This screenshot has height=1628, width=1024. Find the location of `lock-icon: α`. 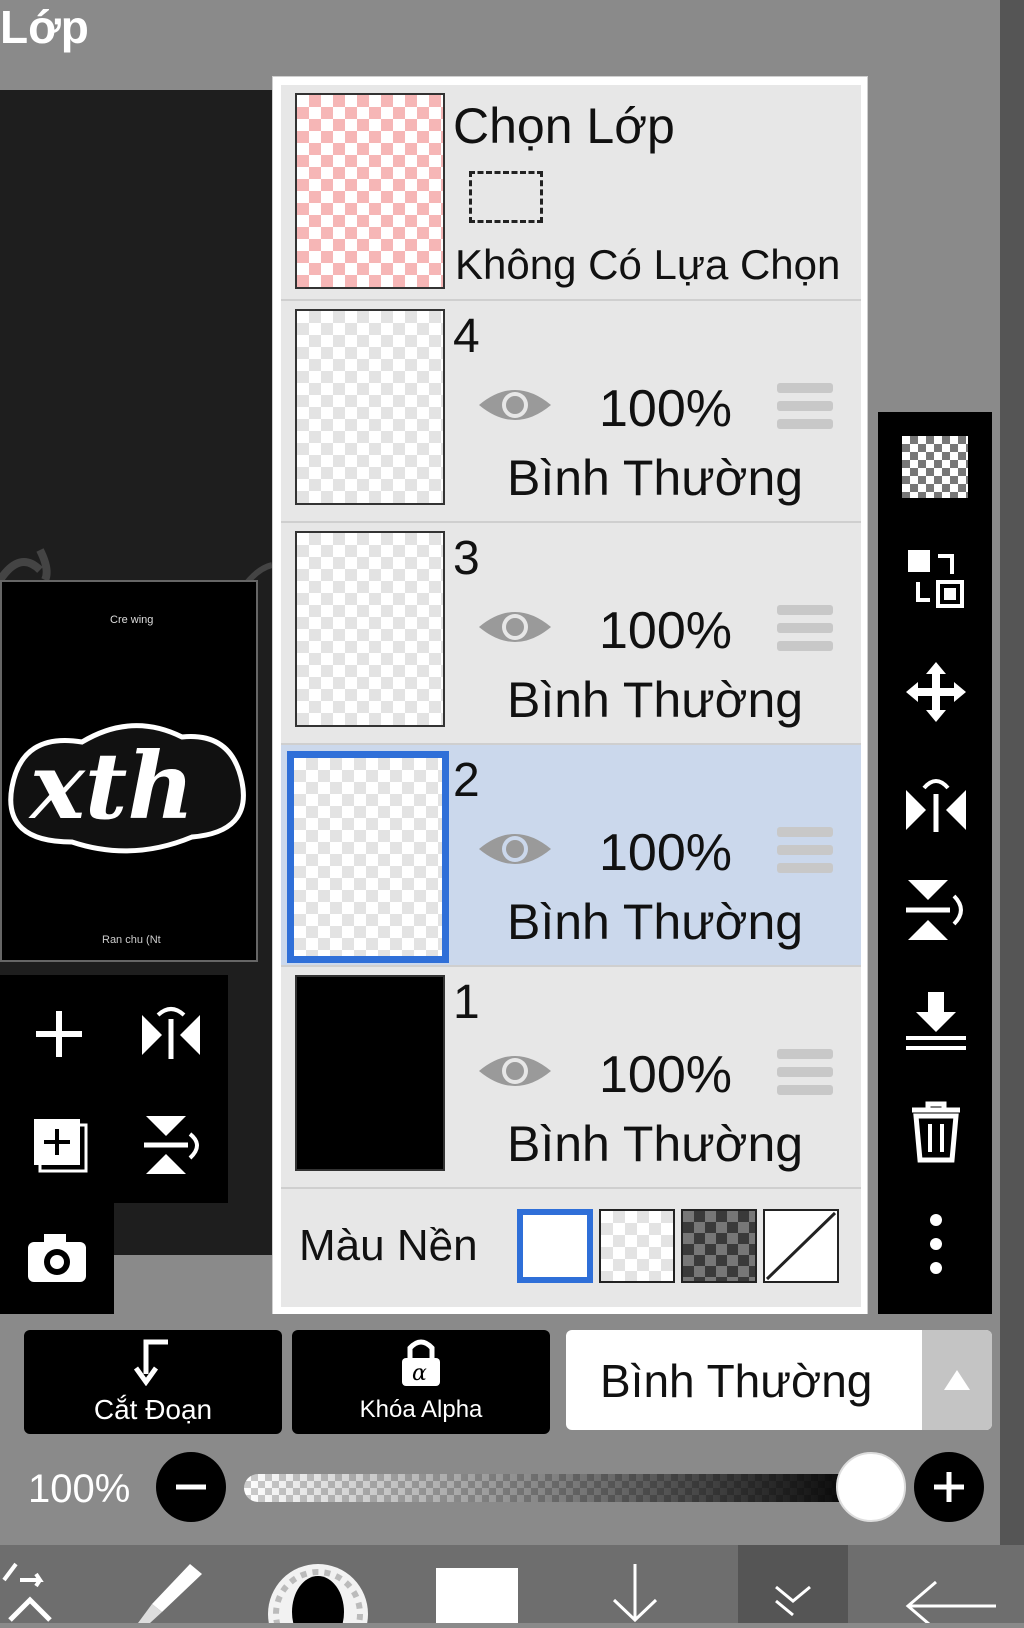

lock-icon: α is located at coordinates (421, 1362).